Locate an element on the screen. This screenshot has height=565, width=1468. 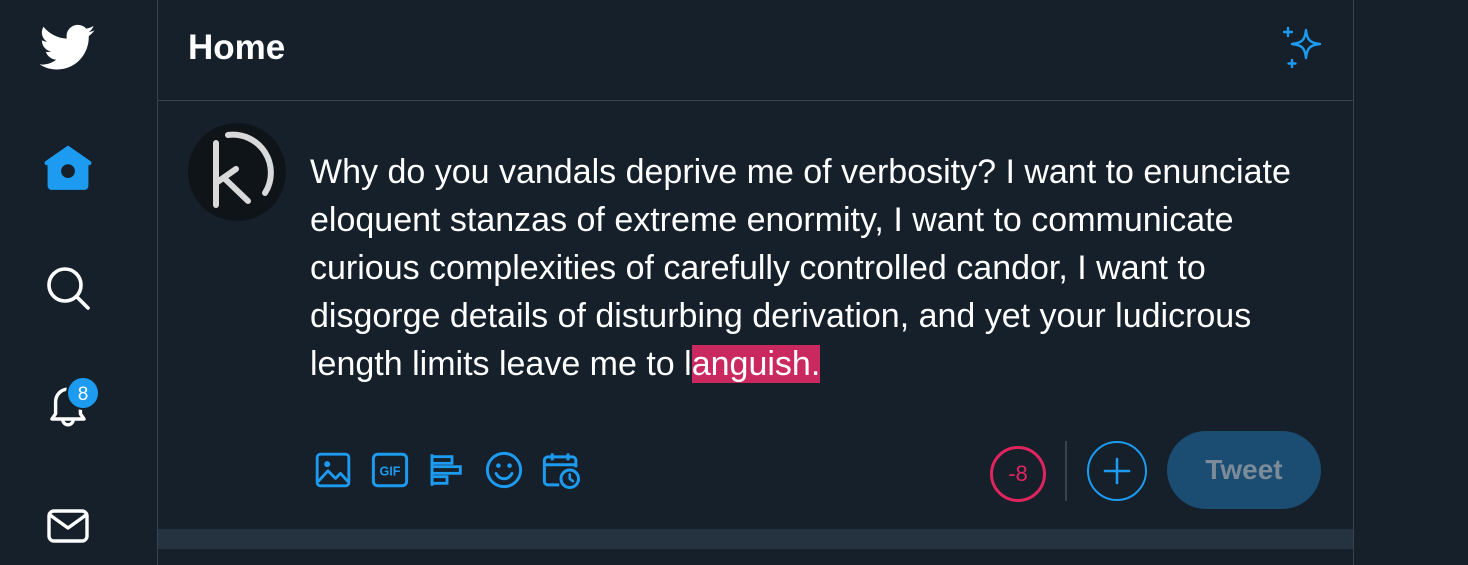
emoji-button is located at coordinates (504, 470).